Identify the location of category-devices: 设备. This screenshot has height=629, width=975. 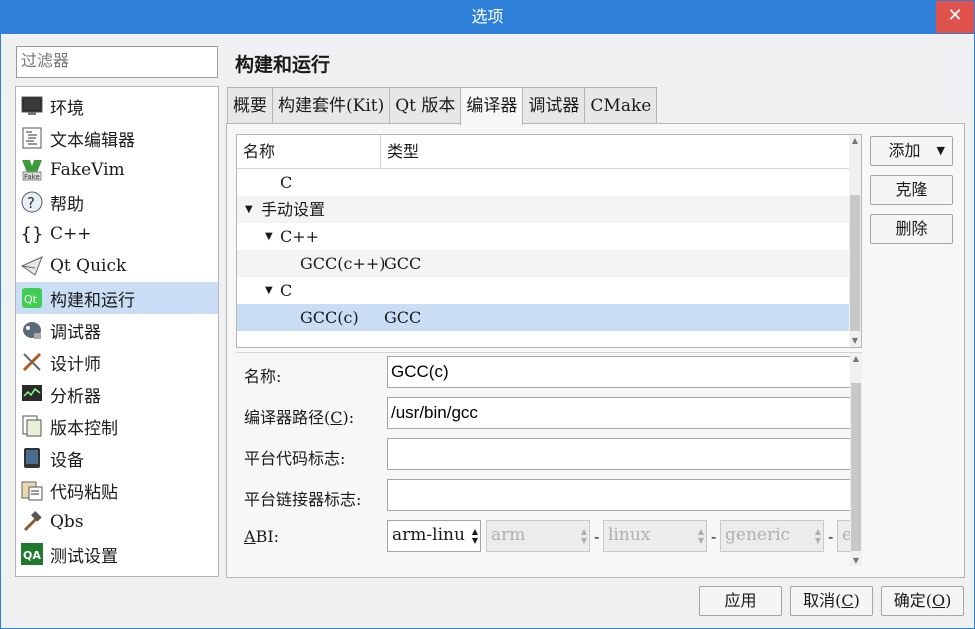
(117, 458).